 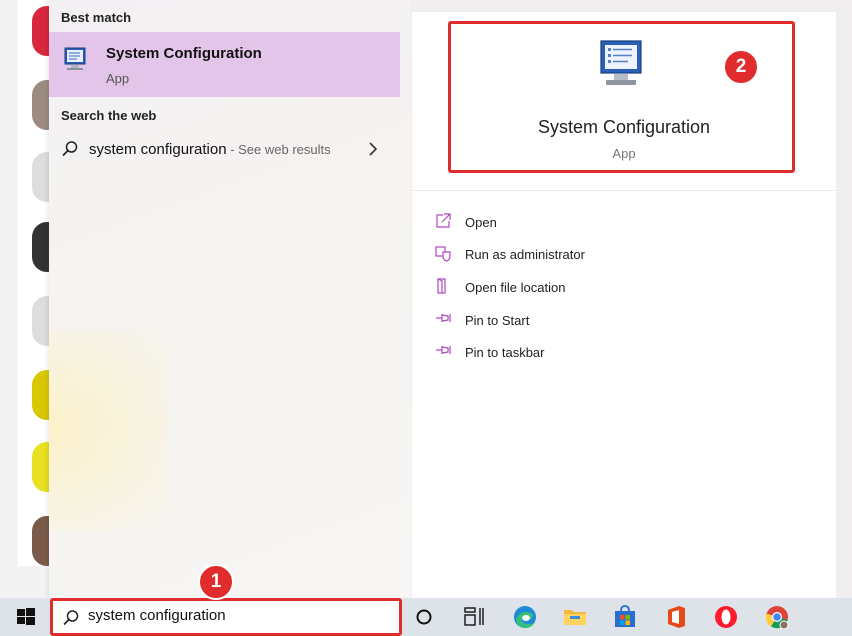 I want to click on system-configuration-icon, so click(x=75, y=58).